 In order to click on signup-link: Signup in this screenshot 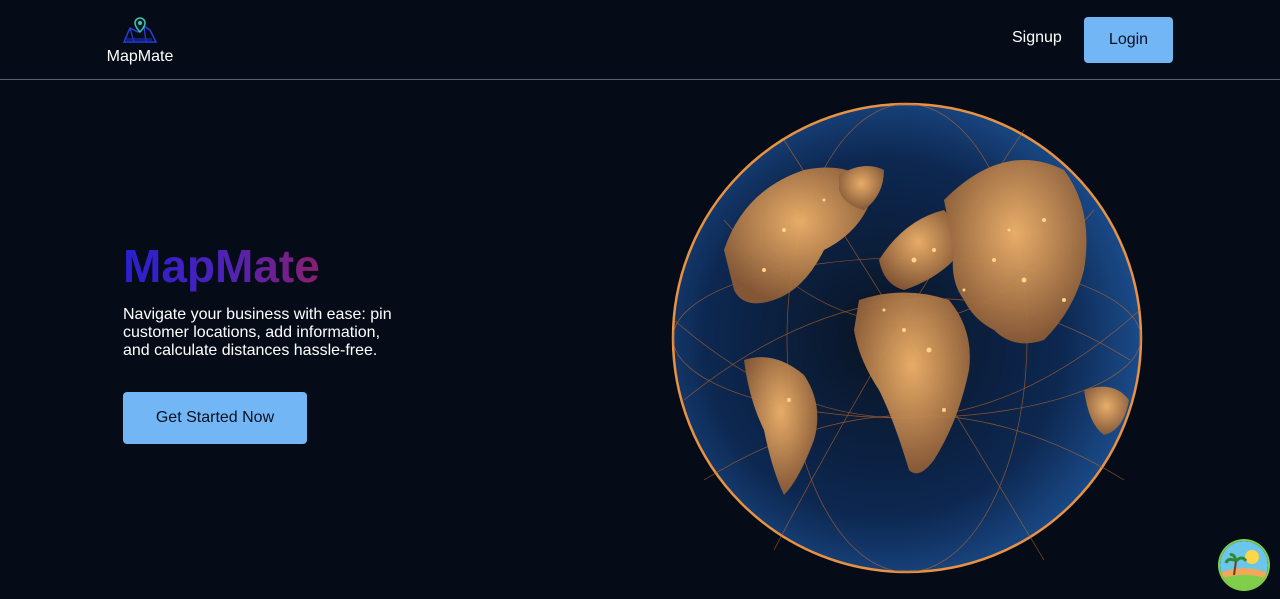, I will do `click(1037, 40)`.